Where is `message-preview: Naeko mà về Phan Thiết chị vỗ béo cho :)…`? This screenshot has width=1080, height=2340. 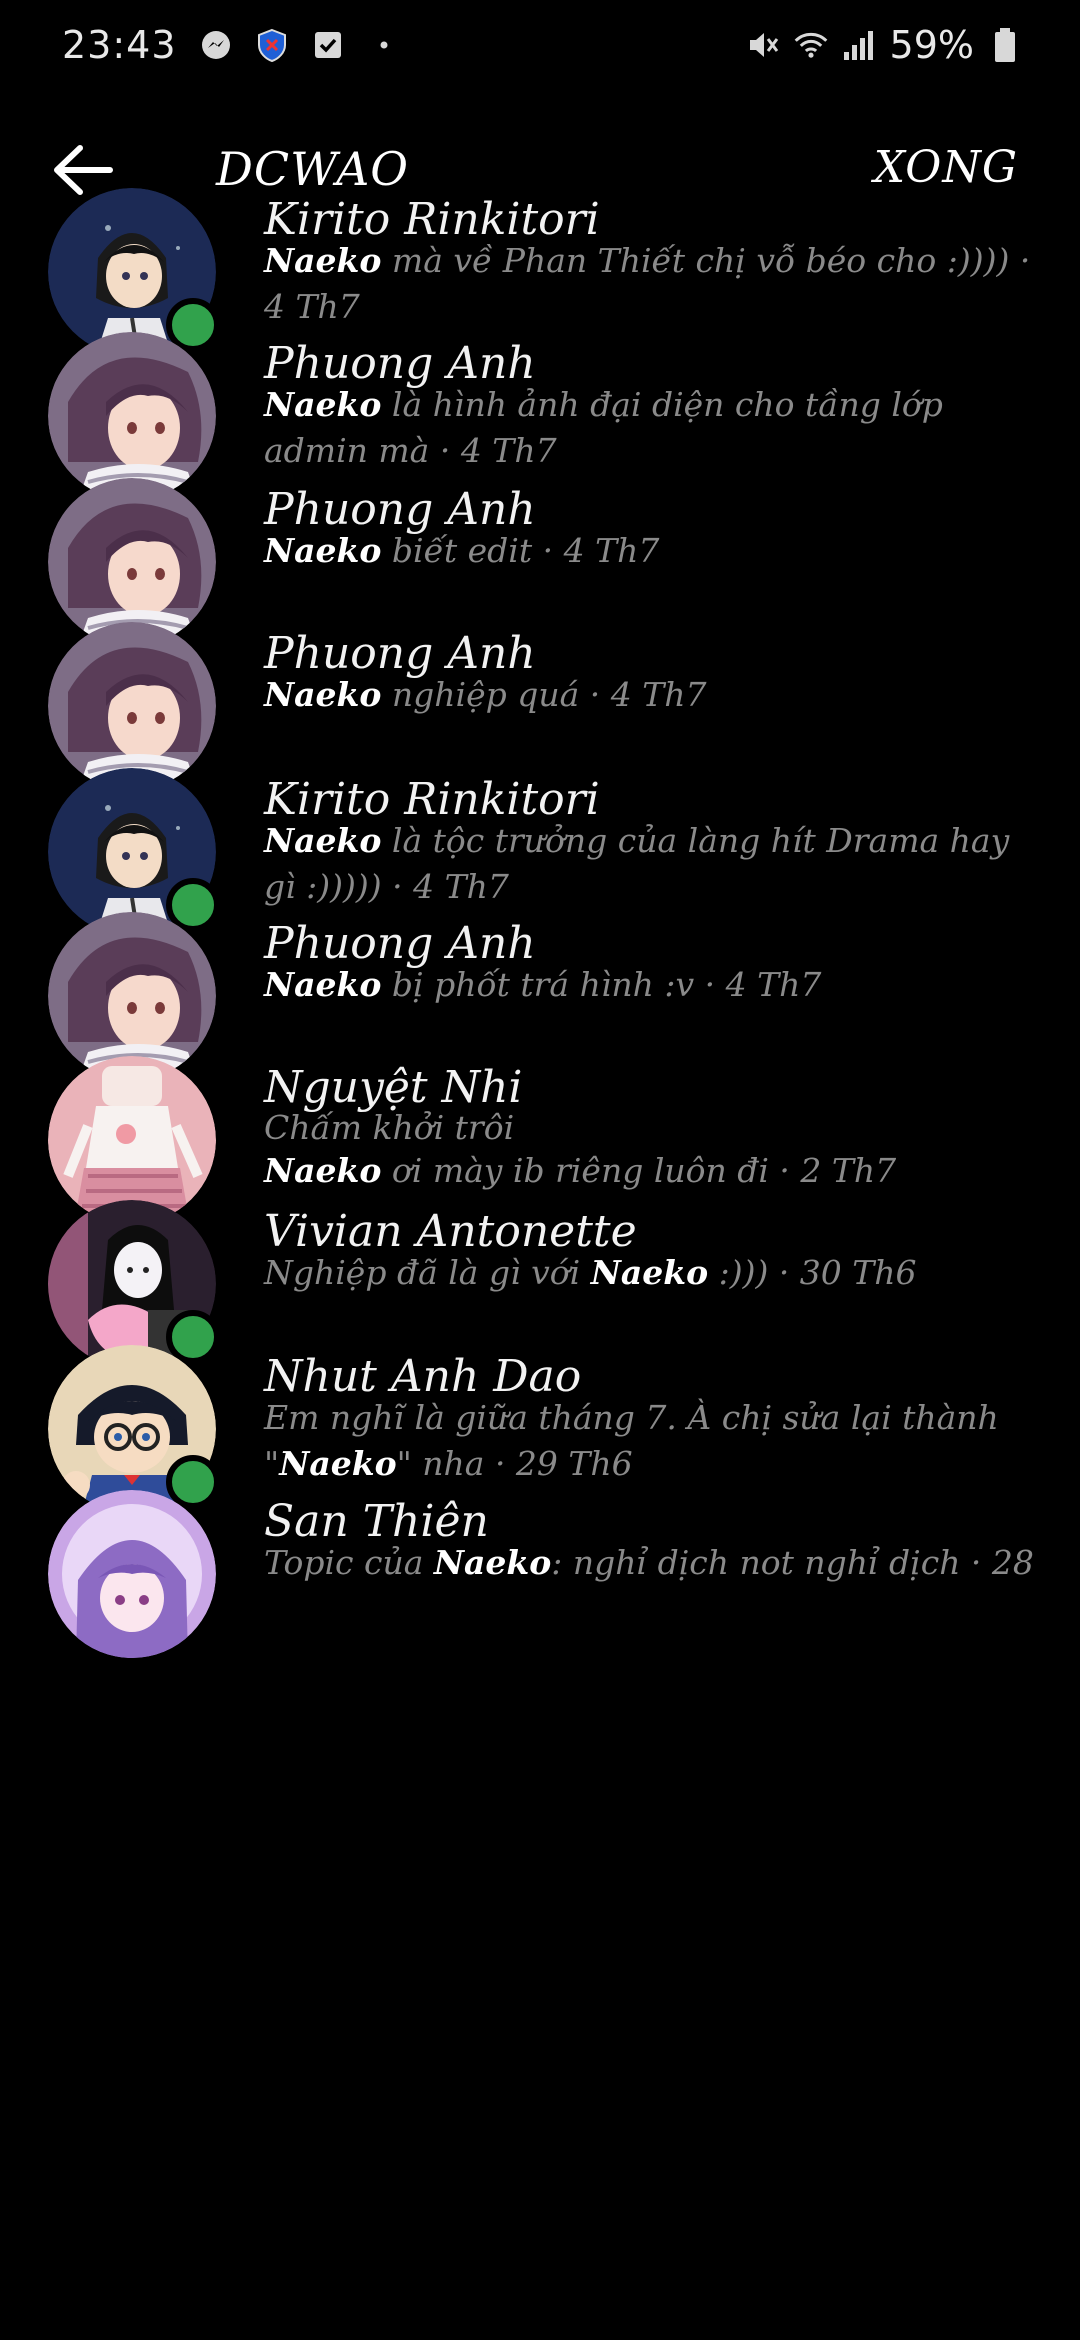
message-preview: Naeko mà về Phan Thiết chị vỗ béo cho :)… is located at coordinates (649, 284).